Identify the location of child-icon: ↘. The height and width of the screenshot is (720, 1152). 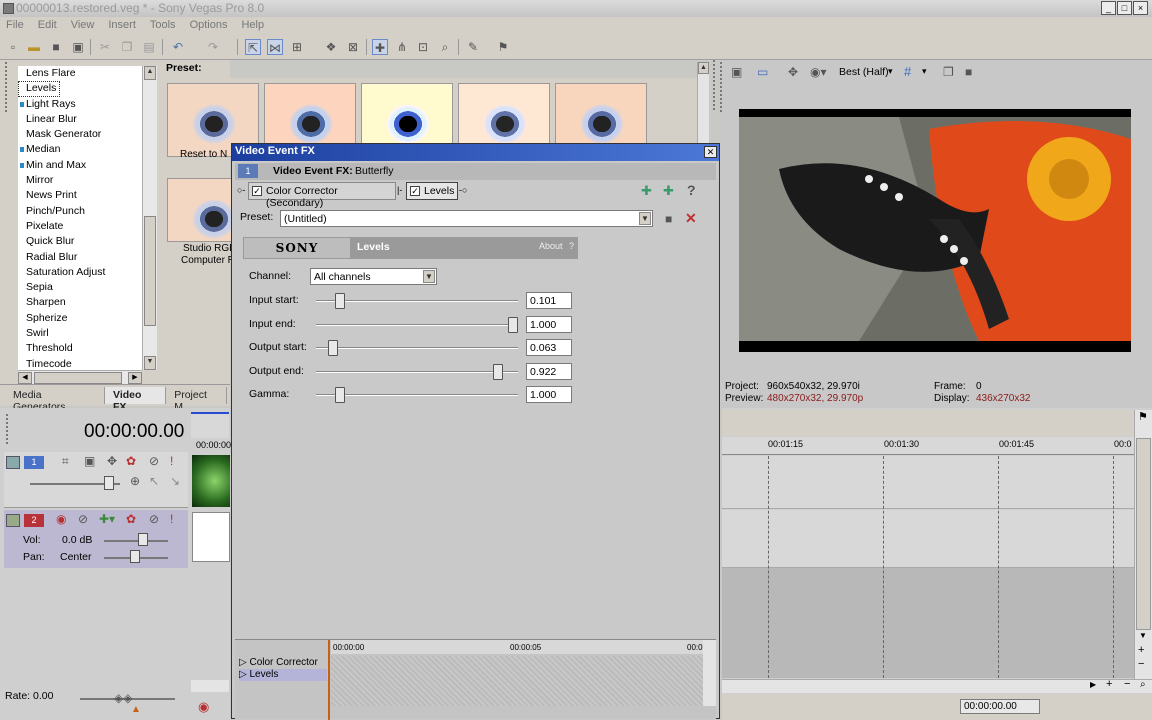
(175, 481).